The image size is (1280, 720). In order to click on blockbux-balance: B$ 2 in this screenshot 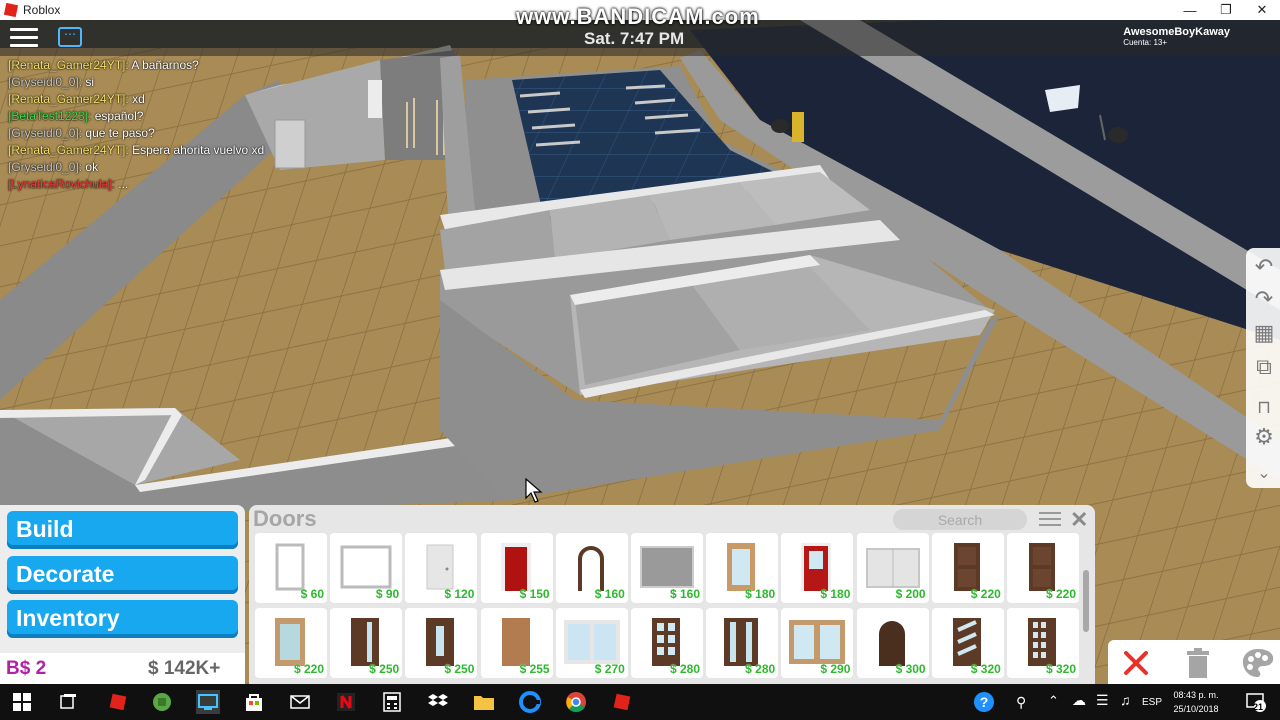, I will do `click(26, 668)`.